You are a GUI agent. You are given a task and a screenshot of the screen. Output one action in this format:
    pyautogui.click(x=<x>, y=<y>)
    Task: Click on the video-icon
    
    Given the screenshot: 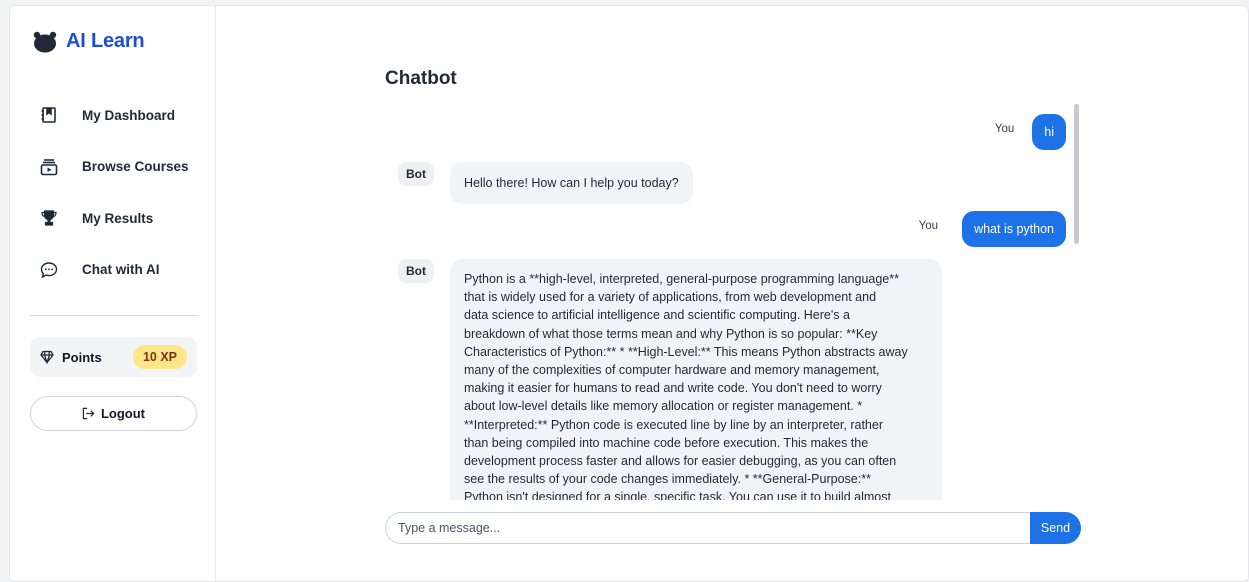 What is the action you would take?
    pyautogui.click(x=51, y=167)
    